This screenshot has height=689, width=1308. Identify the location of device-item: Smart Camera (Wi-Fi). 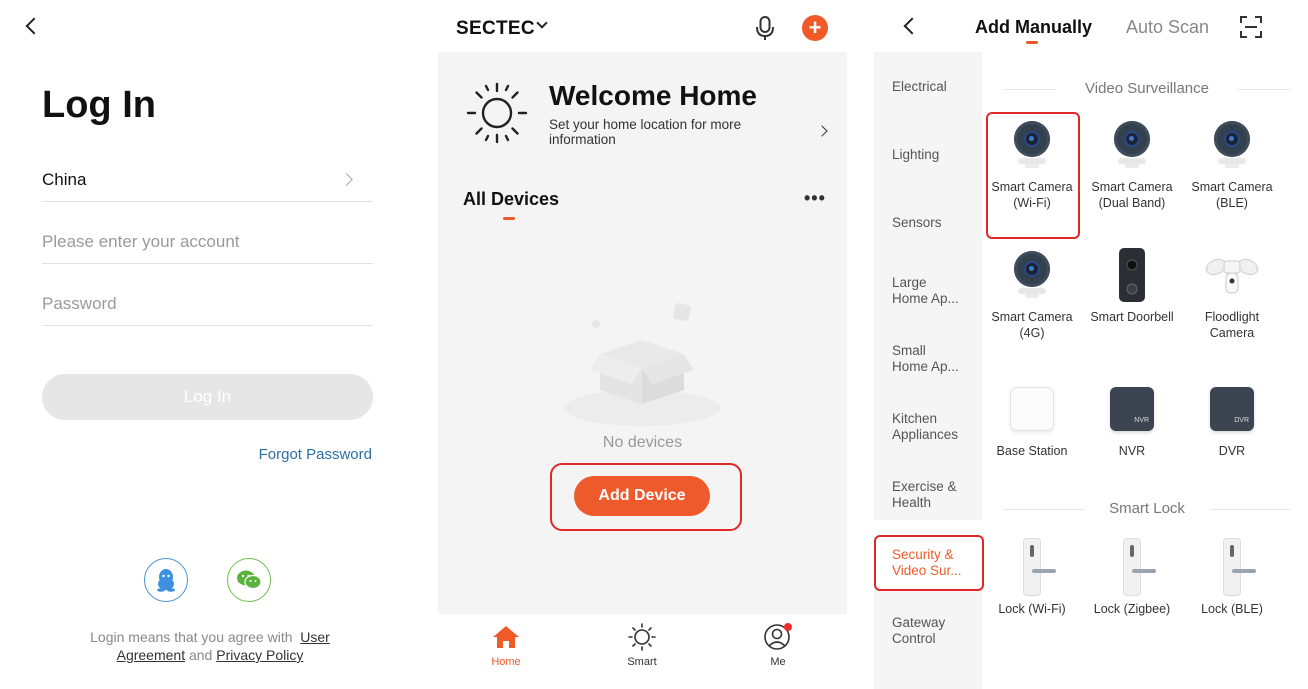
(1032, 162).